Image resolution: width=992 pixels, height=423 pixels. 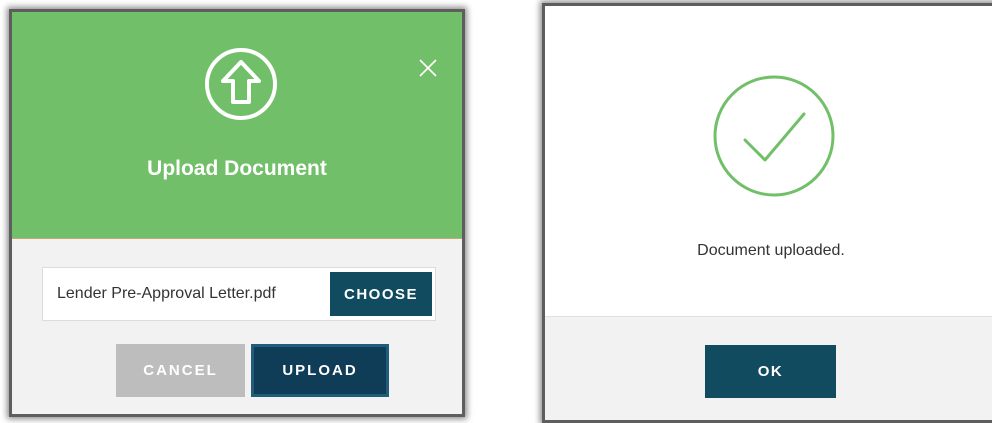 What do you see at coordinates (771, 250) in the screenshot?
I see `success-message: Document uploaded.` at bounding box center [771, 250].